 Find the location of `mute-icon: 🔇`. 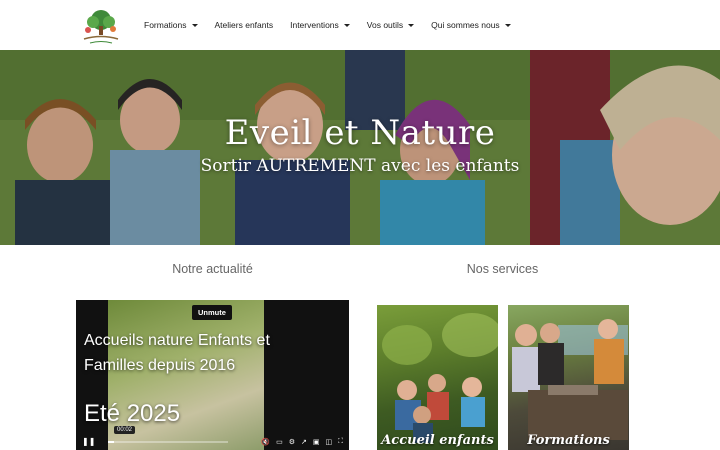

mute-icon: 🔇 is located at coordinates (265, 442).